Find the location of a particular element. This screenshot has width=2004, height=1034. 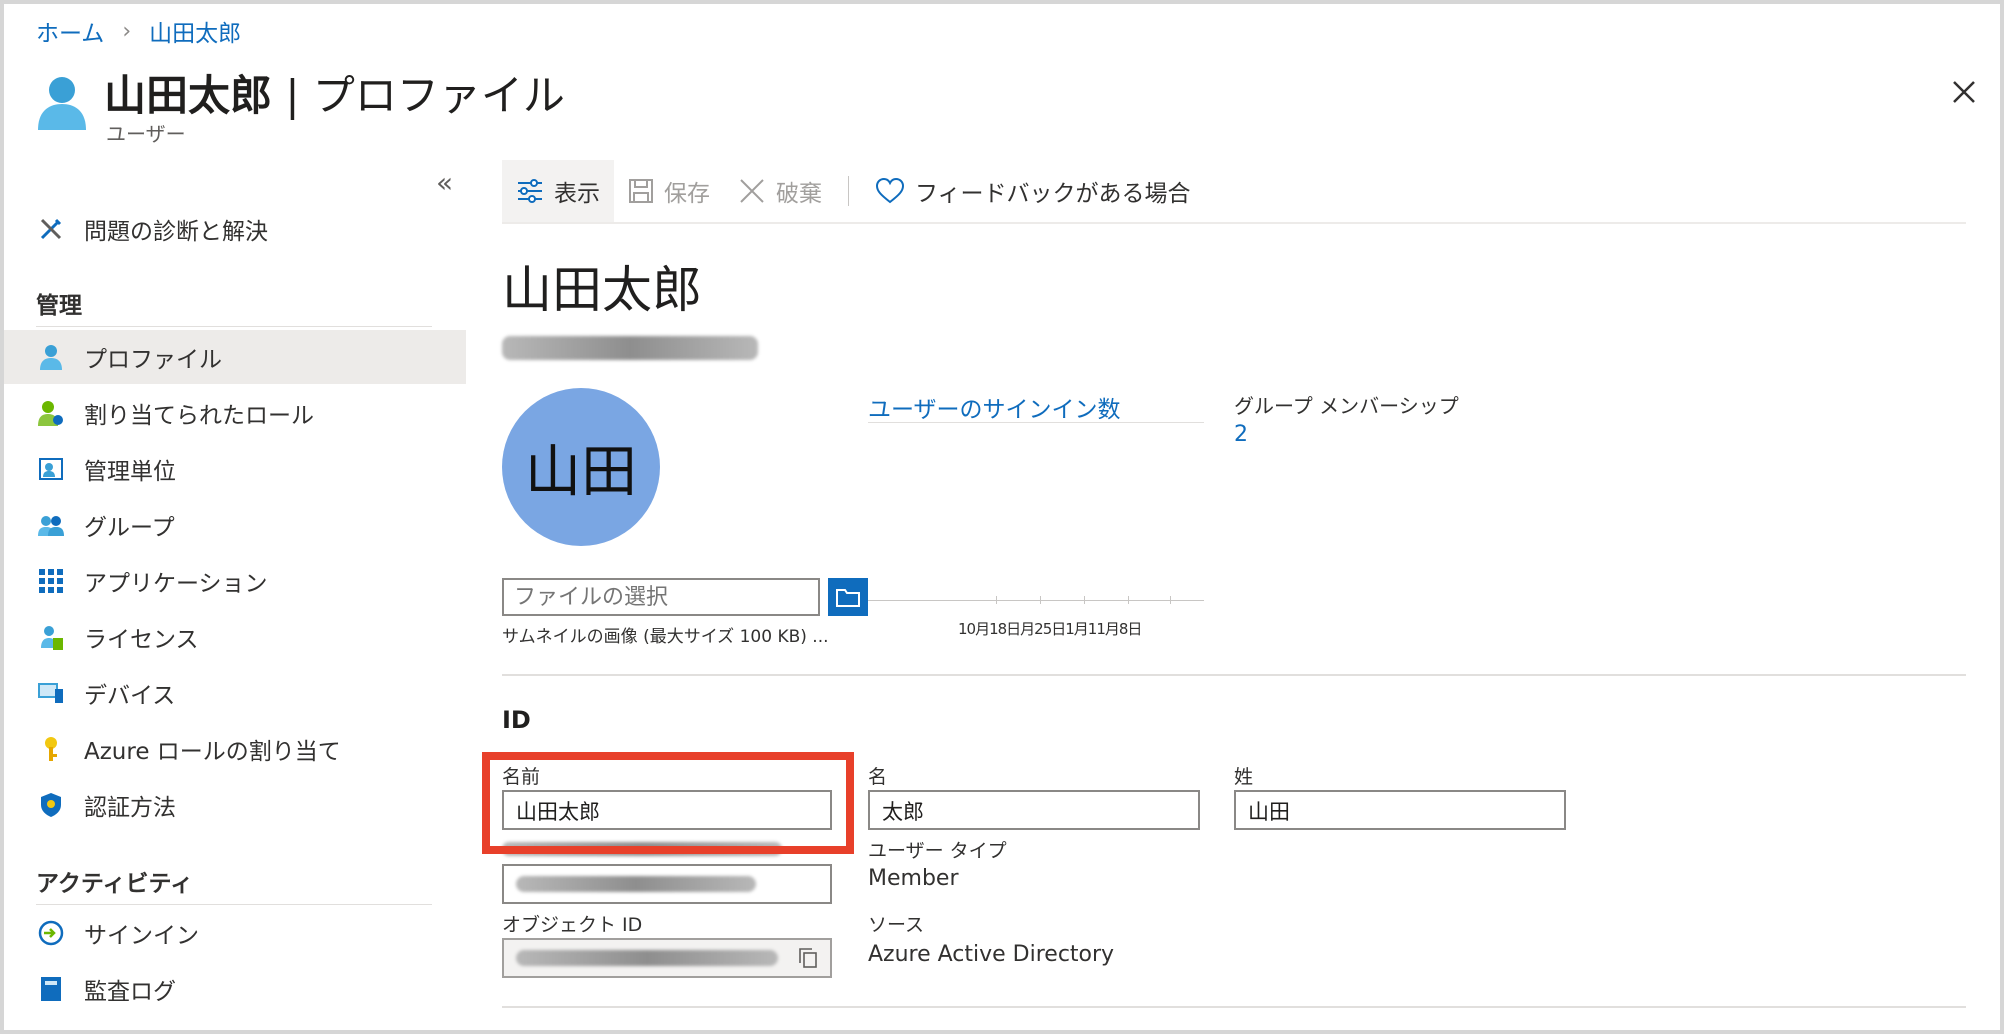

sidebar-item-licenses: ライセンス is located at coordinates (235, 637).